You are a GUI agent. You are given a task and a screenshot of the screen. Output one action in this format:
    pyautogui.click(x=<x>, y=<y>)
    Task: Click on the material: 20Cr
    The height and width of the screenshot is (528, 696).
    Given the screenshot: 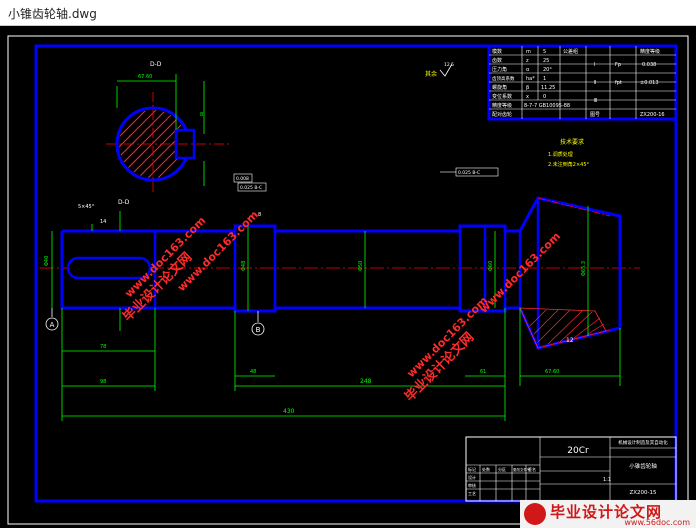 What is the action you would take?
    pyautogui.click(x=578, y=451)
    